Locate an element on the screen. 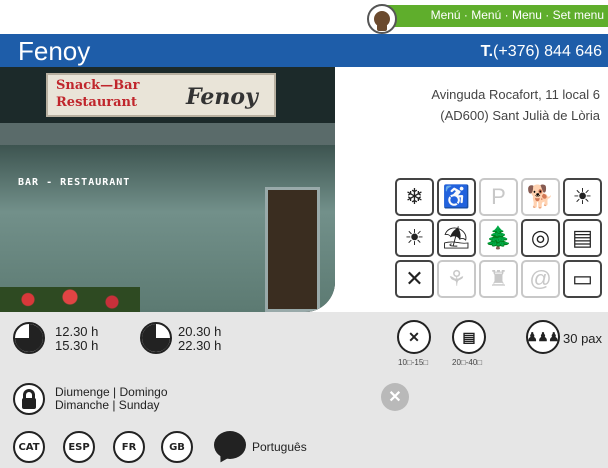 The image size is (608, 468). window-text: BAR - RESTAURANT is located at coordinates (74, 182).